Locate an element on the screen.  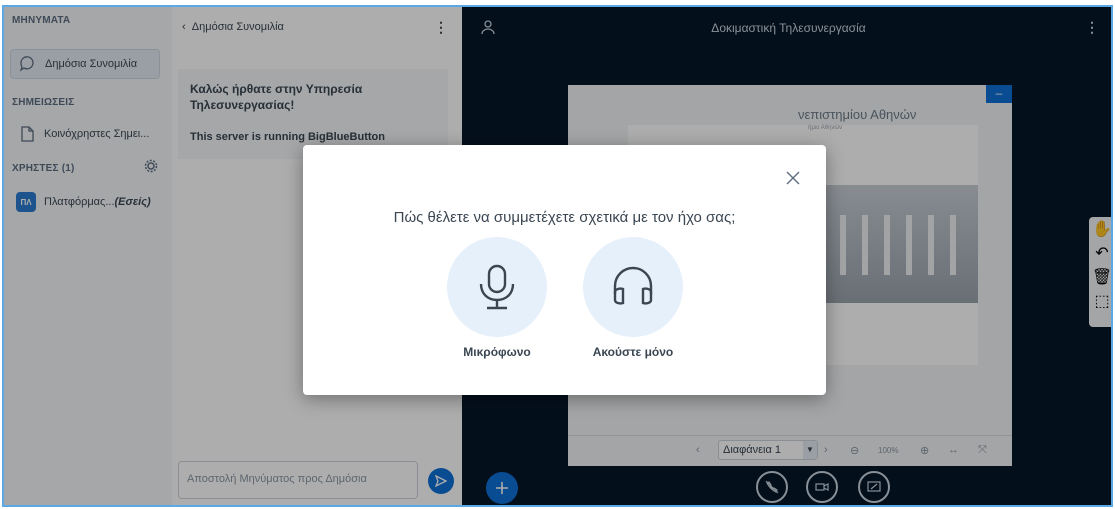
close-icon is located at coordinates (793, 178).